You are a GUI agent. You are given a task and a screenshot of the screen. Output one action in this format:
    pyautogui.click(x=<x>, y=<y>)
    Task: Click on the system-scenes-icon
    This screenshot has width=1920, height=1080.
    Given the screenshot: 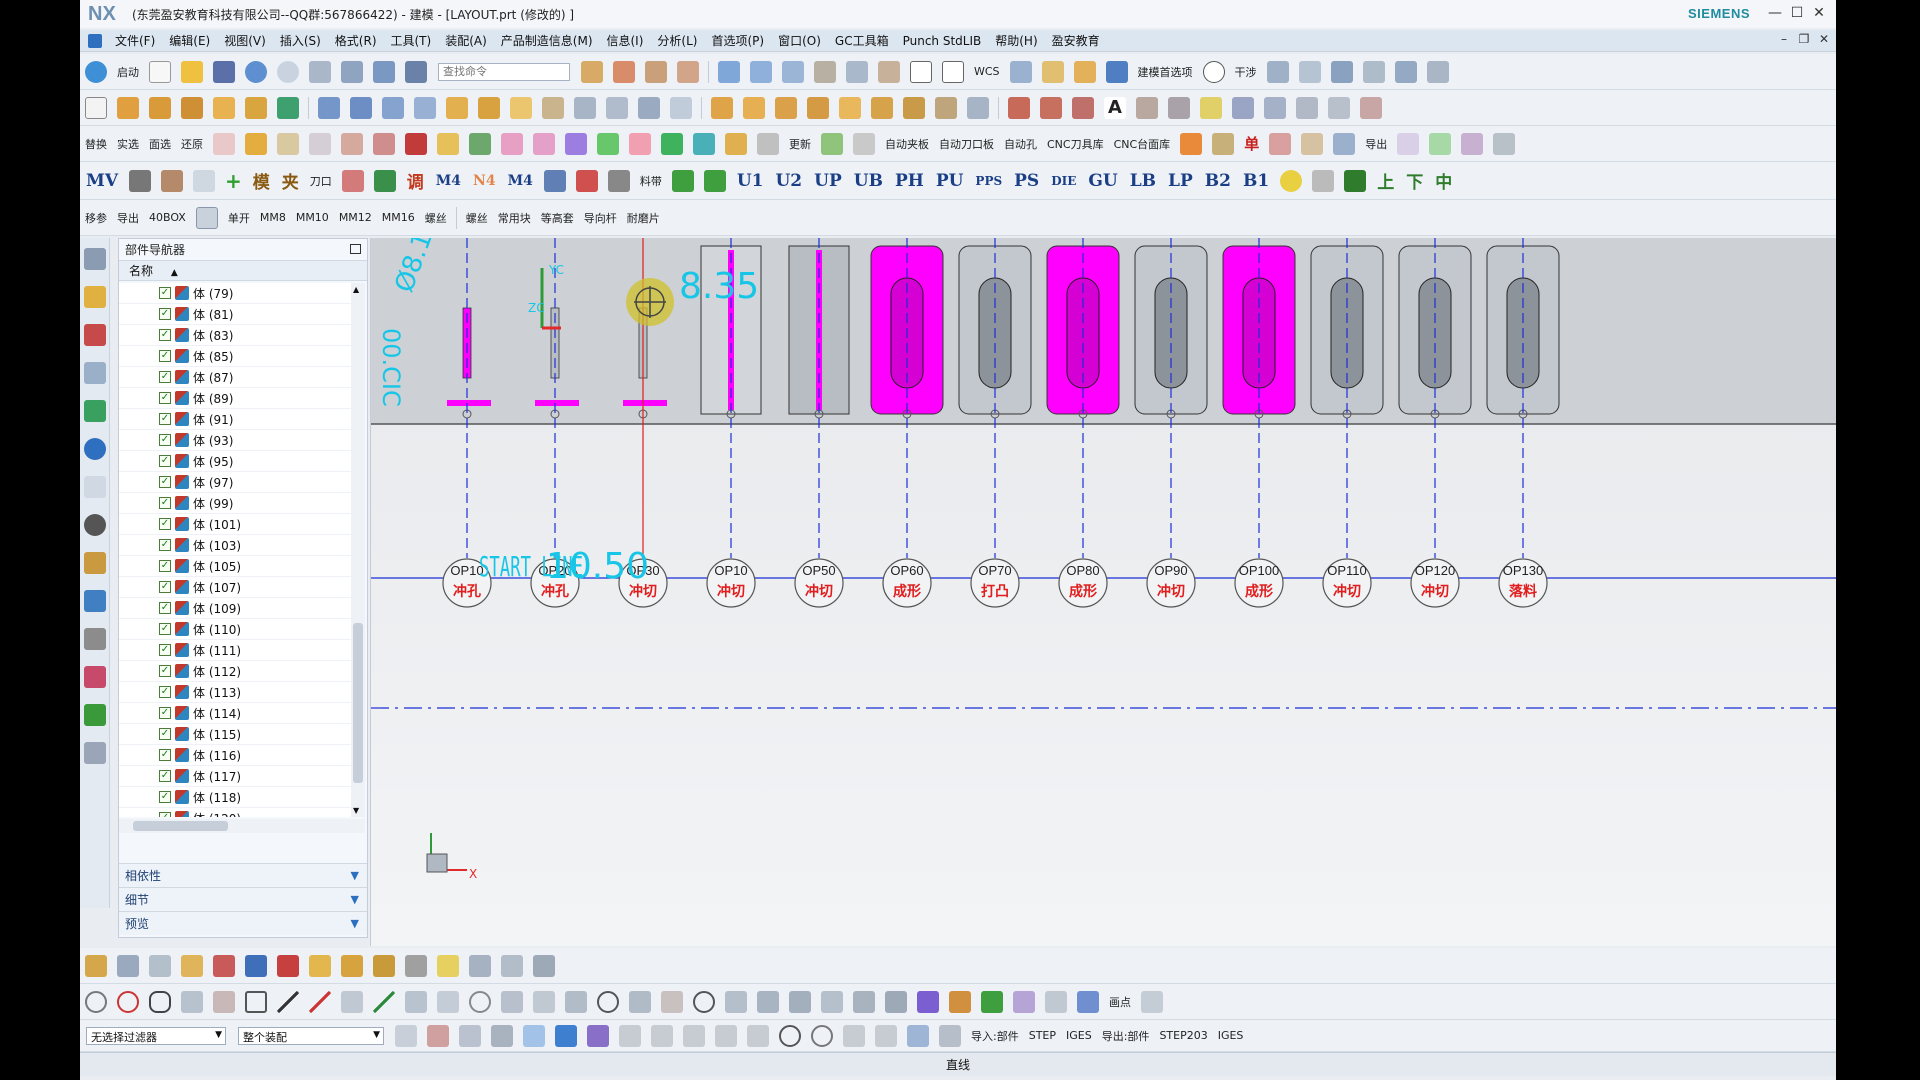 What is the action you would take?
    pyautogui.click(x=94, y=715)
    